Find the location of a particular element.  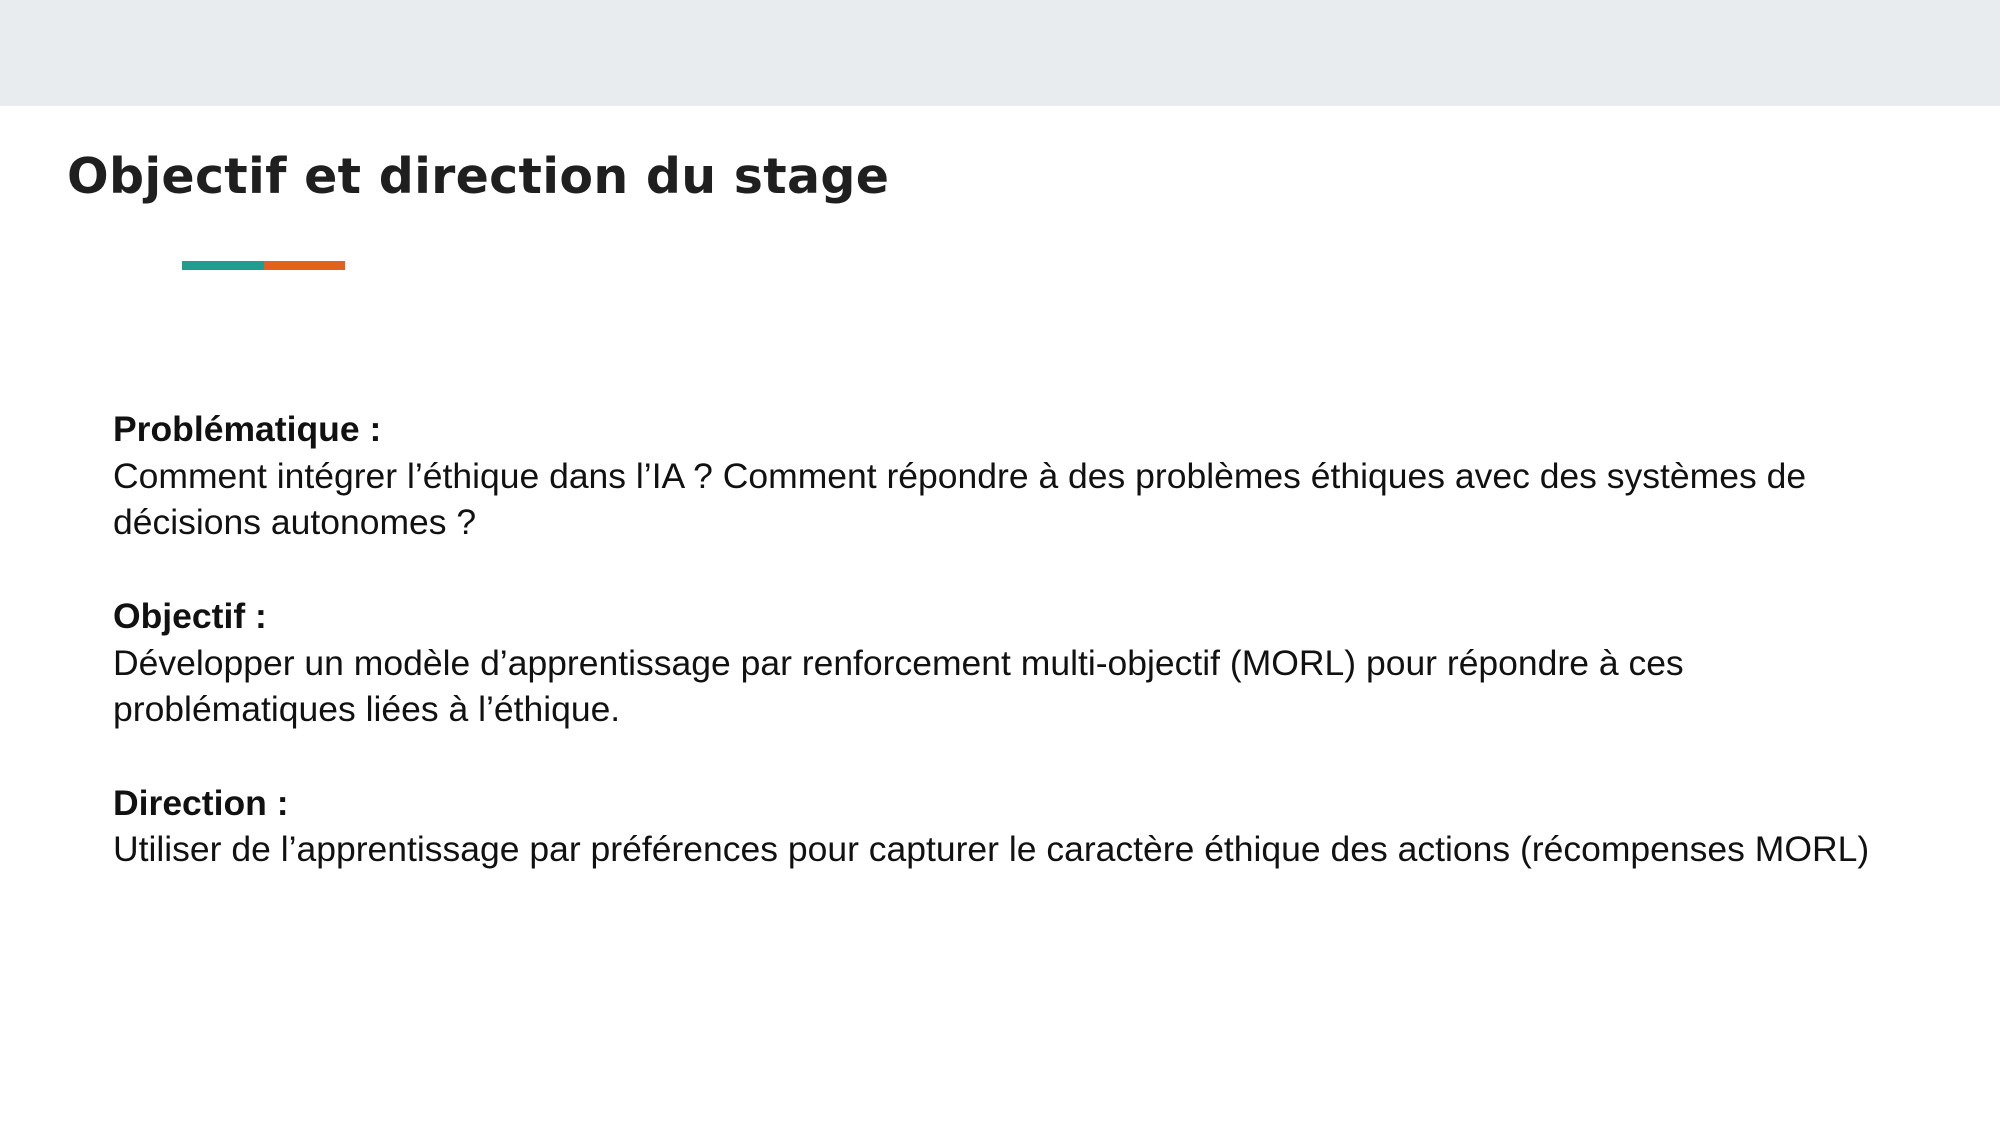

section-heading: Problématique : is located at coordinates (247, 429).